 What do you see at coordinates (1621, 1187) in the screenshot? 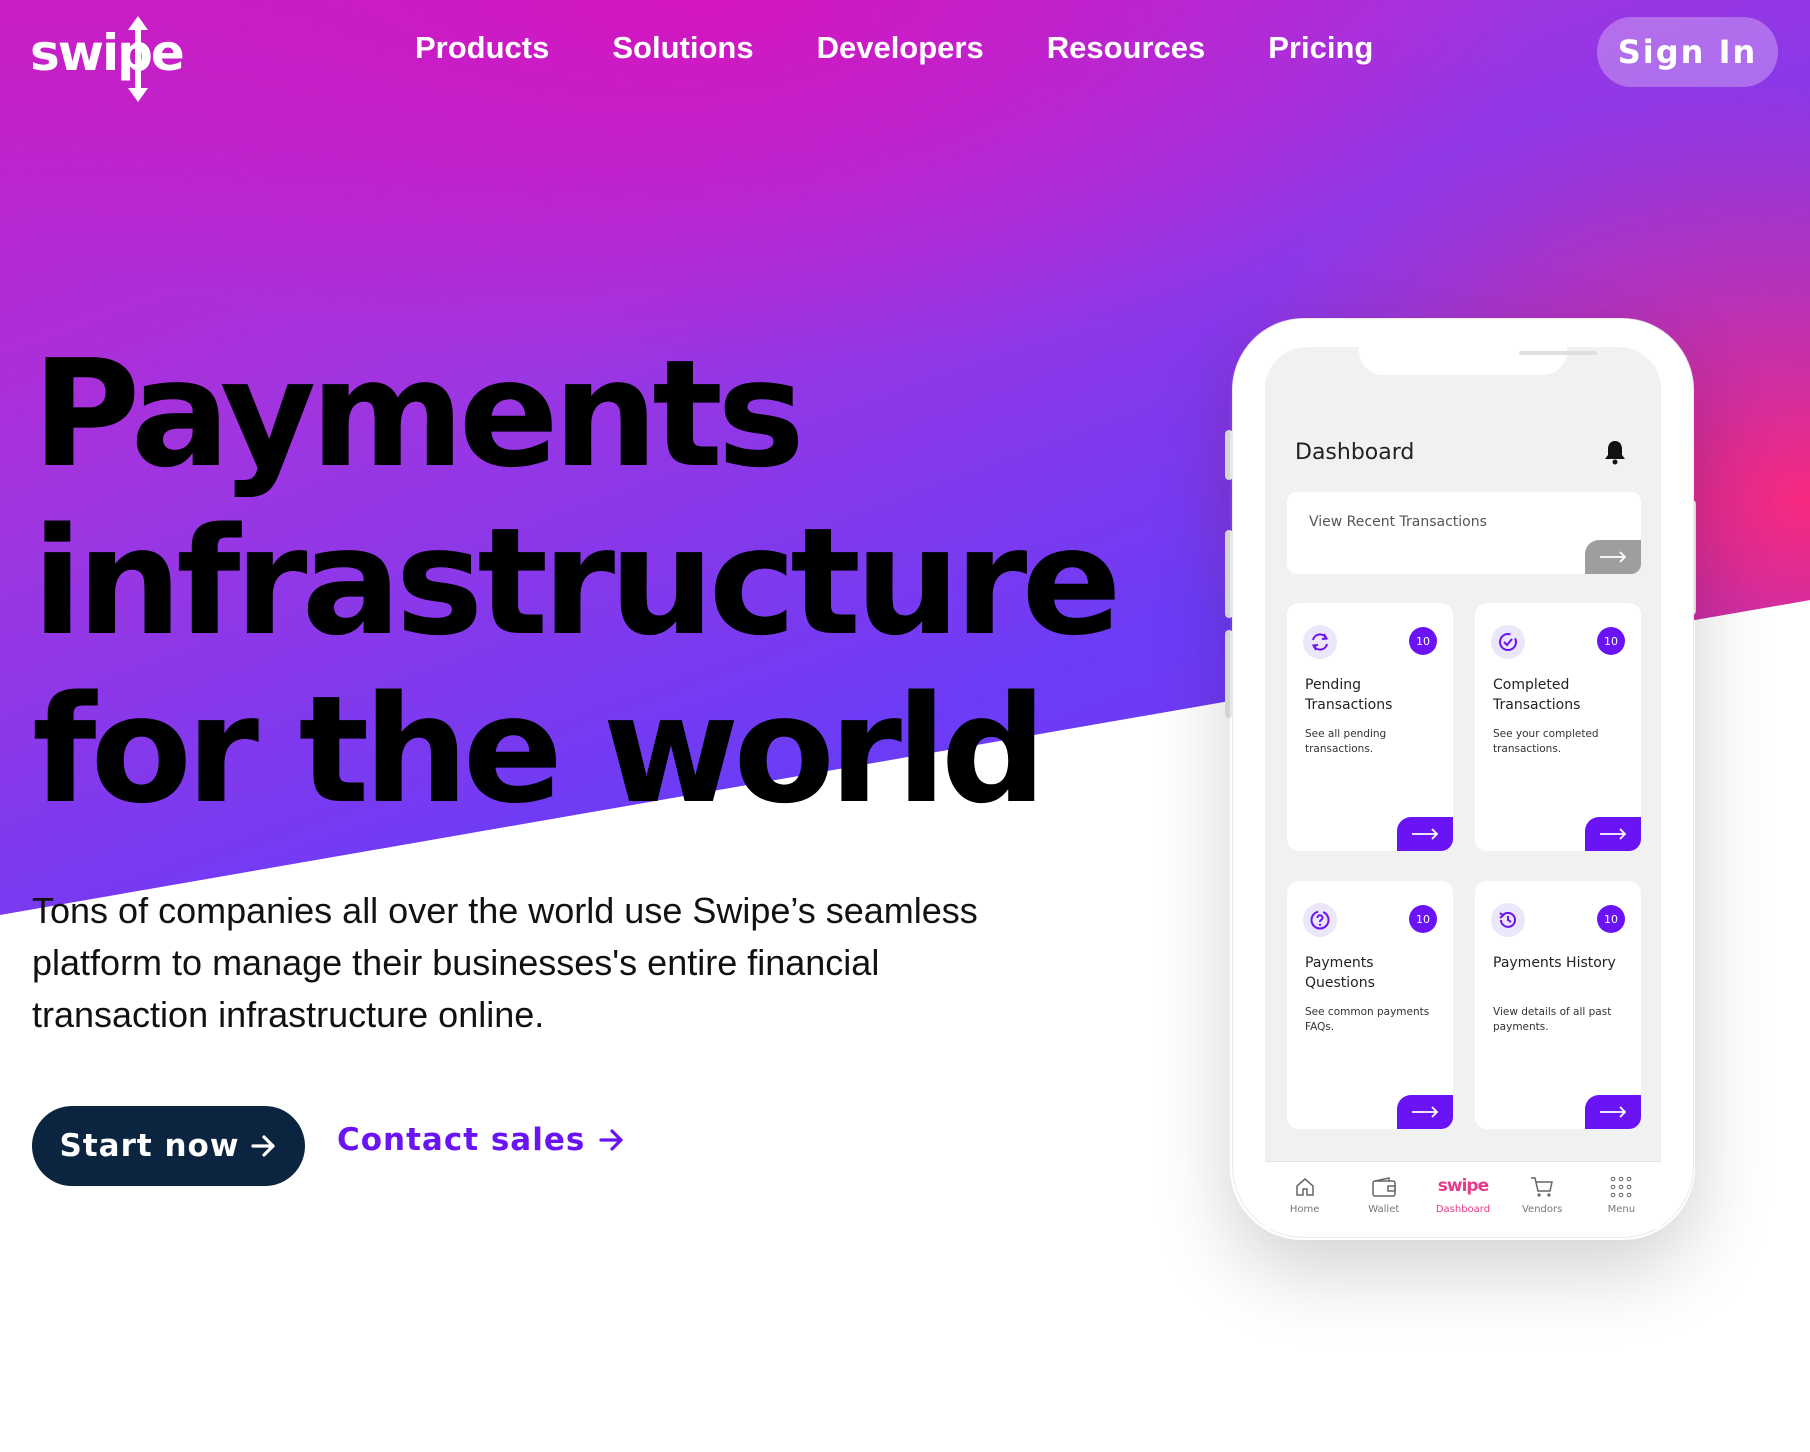
I see `grid-icon` at bounding box center [1621, 1187].